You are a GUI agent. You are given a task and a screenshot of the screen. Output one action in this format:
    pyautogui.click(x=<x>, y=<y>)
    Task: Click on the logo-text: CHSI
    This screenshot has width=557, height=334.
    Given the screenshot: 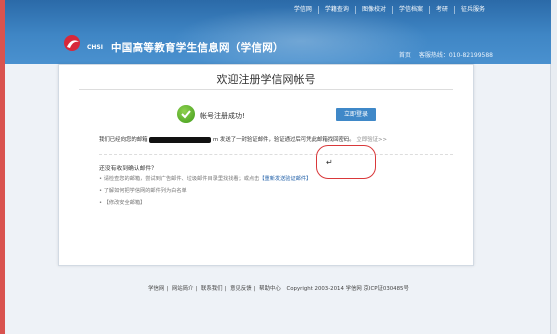 What is the action you would take?
    pyautogui.click(x=95, y=47)
    